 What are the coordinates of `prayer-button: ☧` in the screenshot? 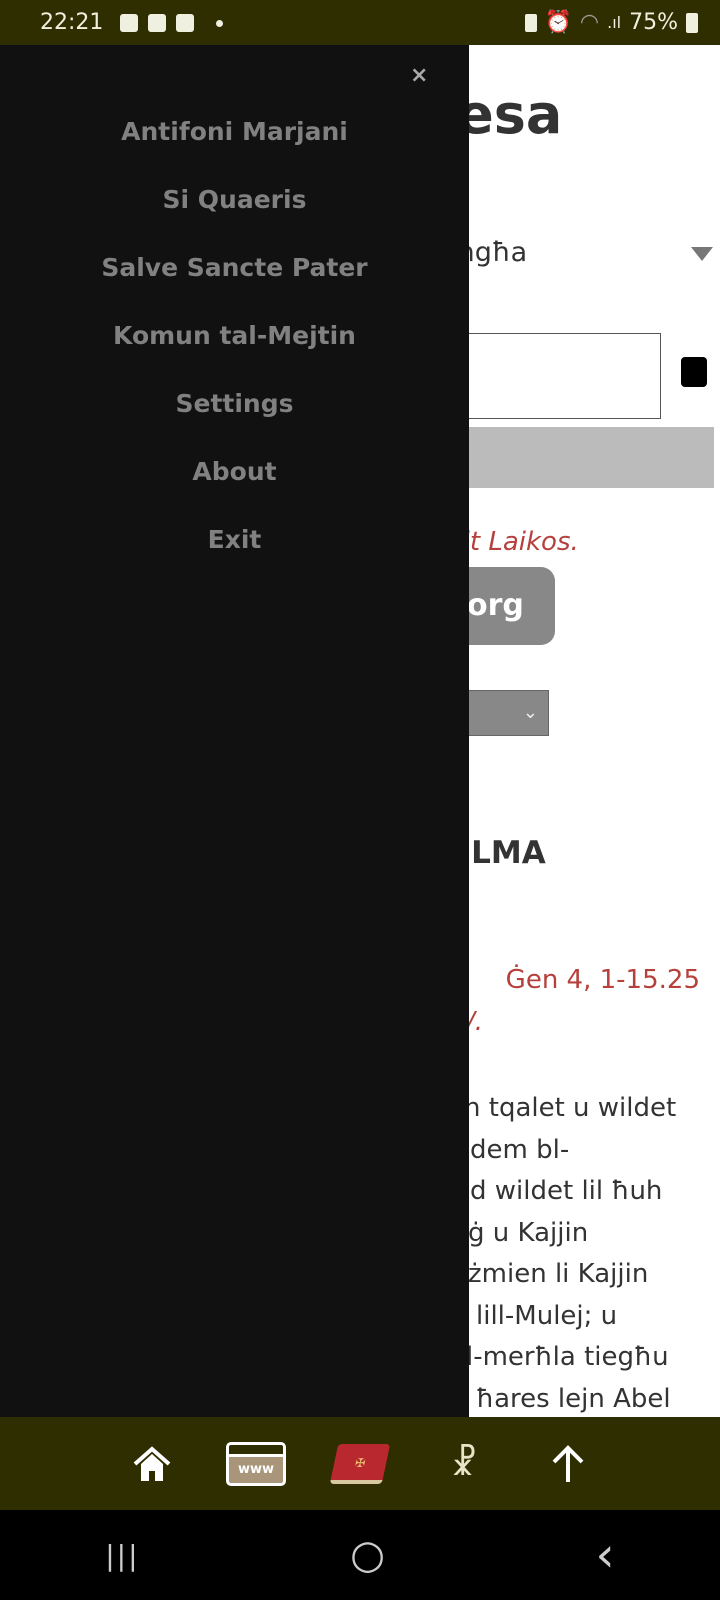 It's located at (464, 1464).